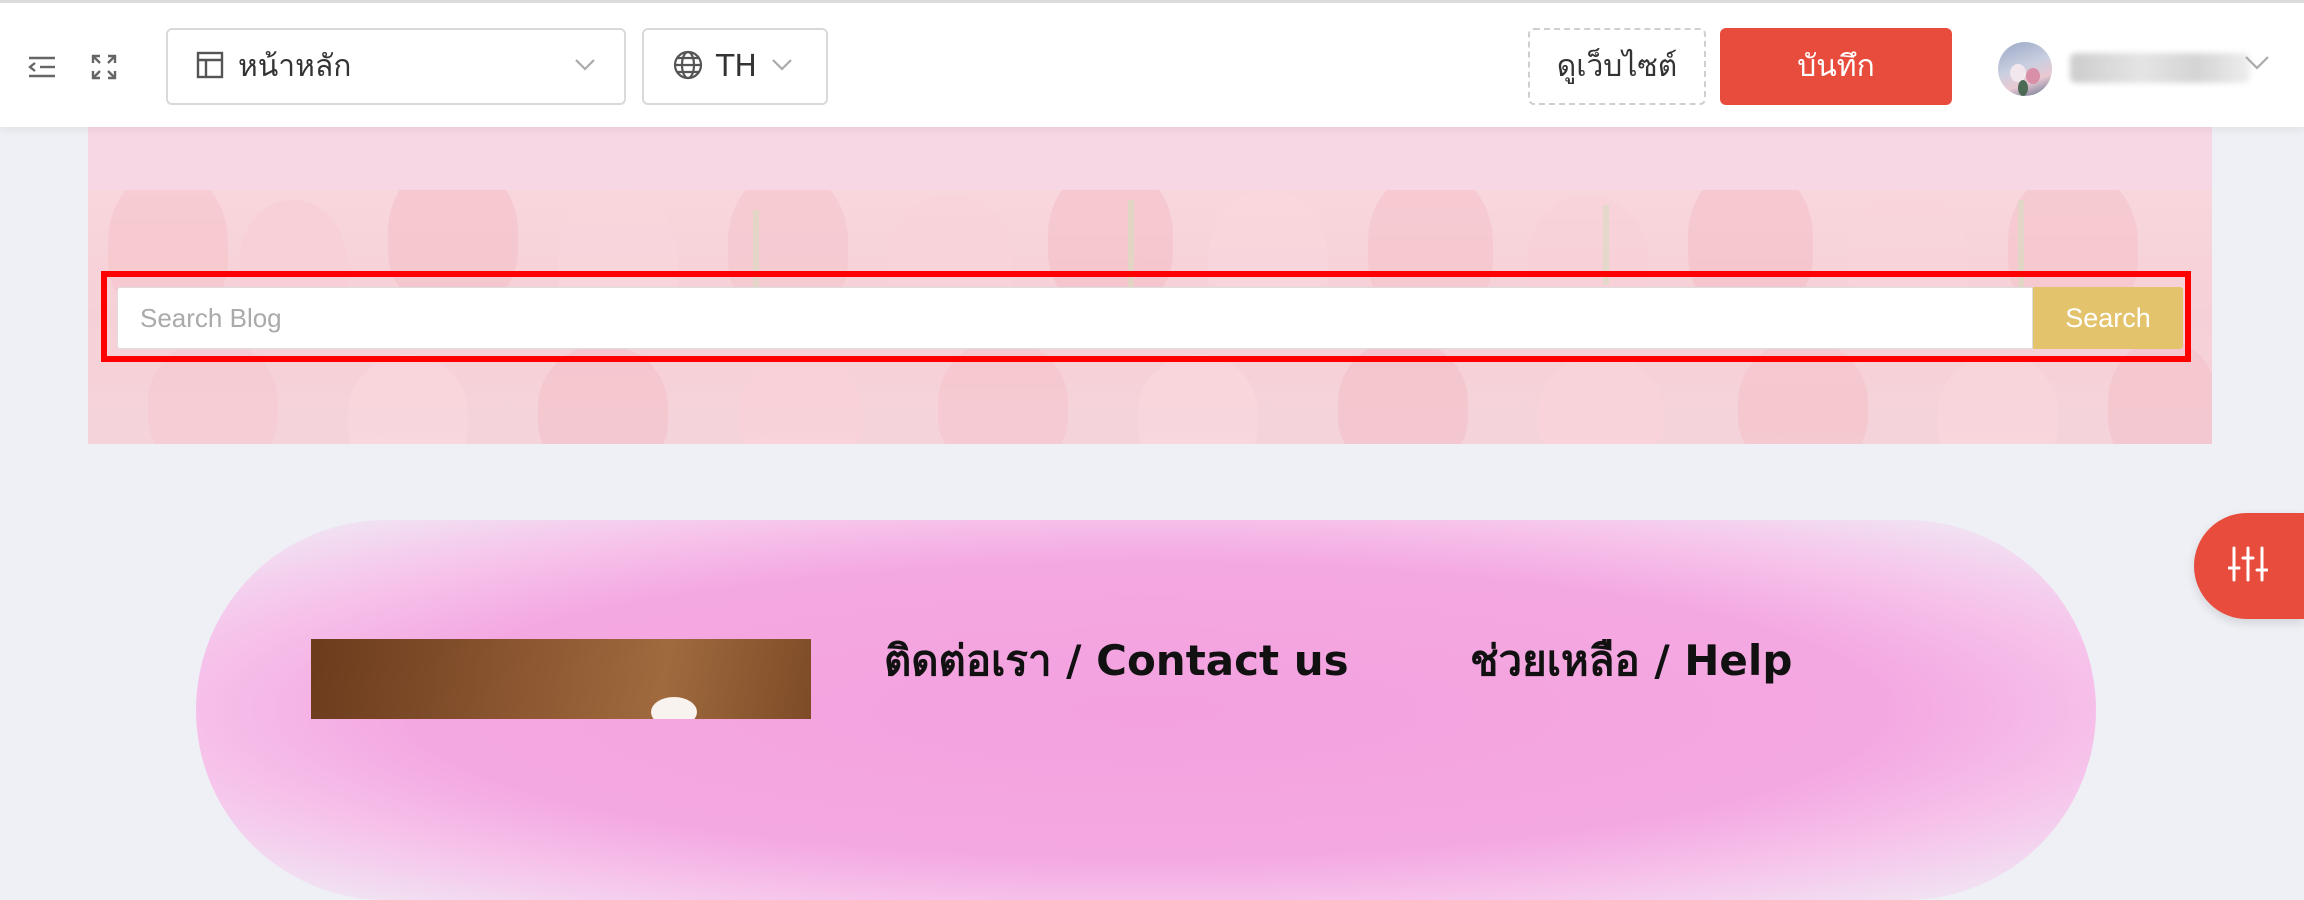  I want to click on layout-icon, so click(210, 67).